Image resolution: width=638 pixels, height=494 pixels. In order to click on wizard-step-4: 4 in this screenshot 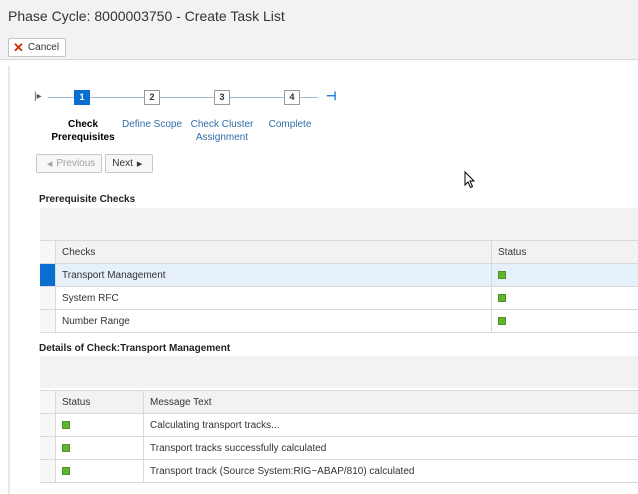, I will do `click(292, 97)`.